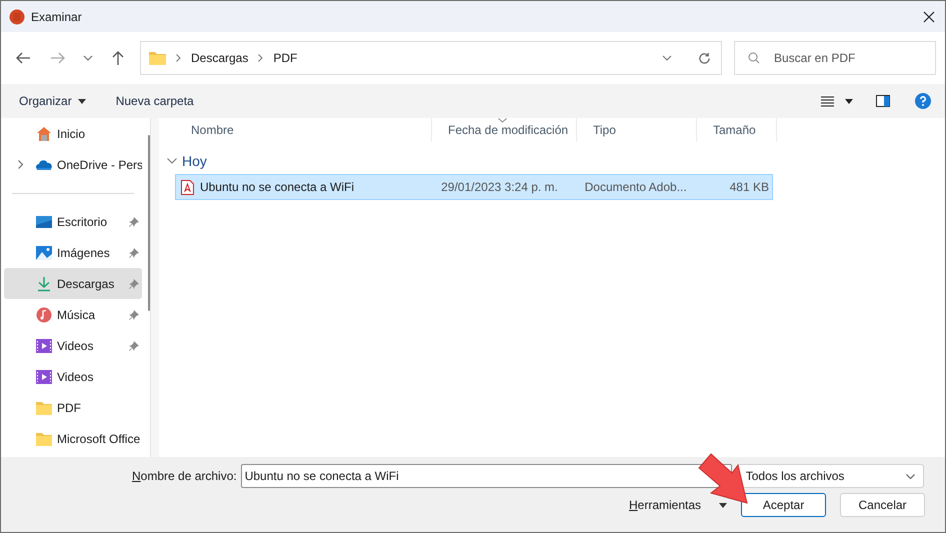  Describe the element at coordinates (849, 58) in the screenshot. I see `search-input: Buscar en PDF` at that location.